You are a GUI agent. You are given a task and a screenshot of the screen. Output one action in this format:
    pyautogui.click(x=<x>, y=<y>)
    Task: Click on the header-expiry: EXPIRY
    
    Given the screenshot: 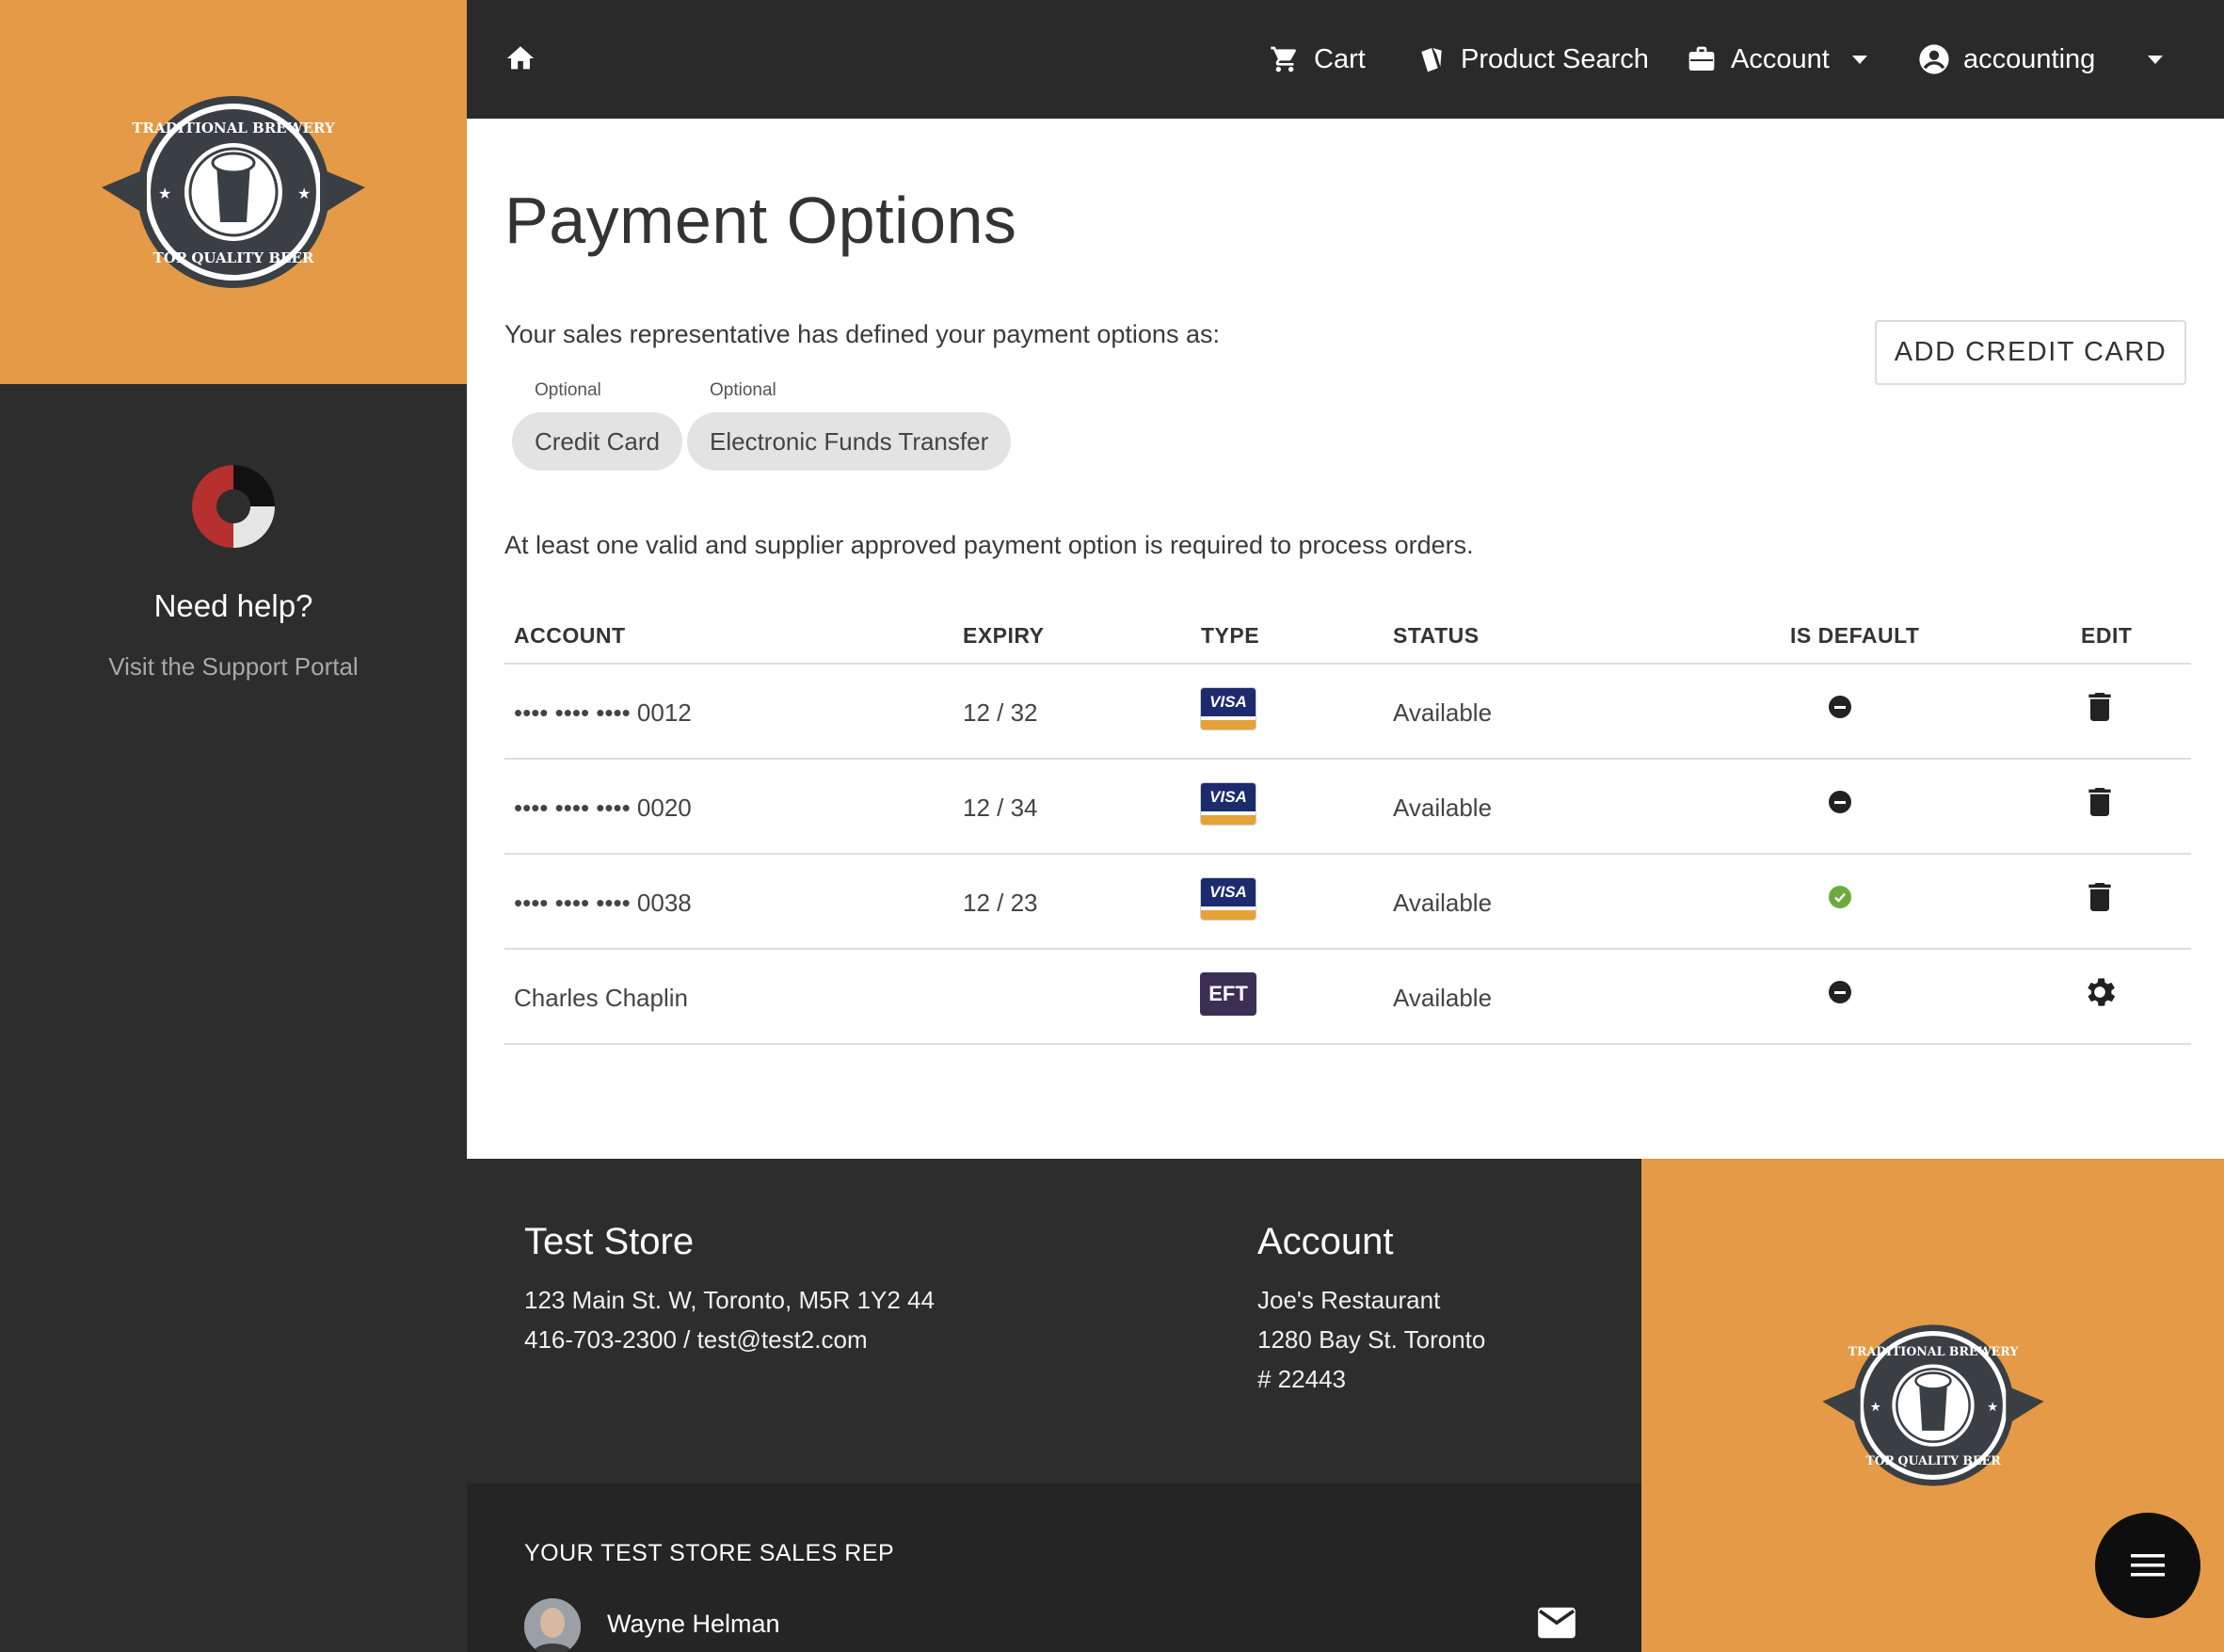 What is the action you would take?
    pyautogui.click(x=1004, y=635)
    